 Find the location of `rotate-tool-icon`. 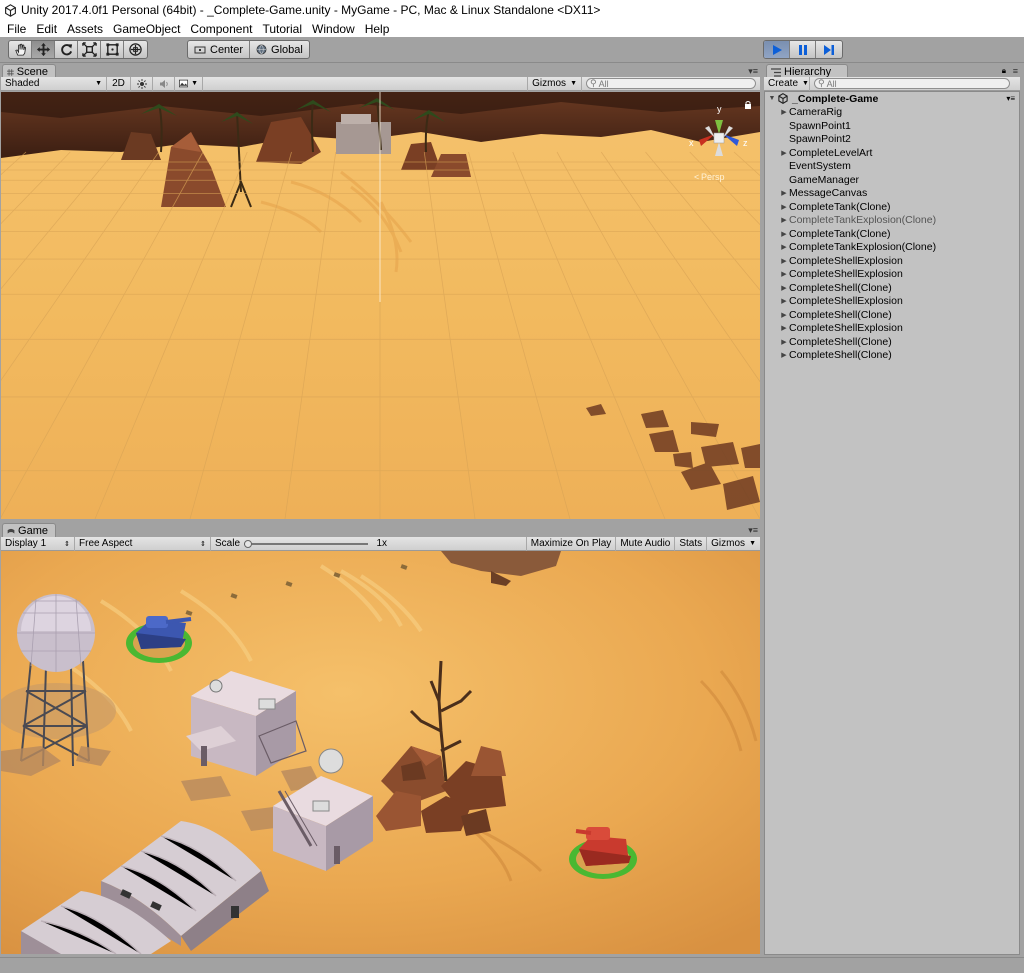

rotate-tool-icon is located at coordinates (66, 50).